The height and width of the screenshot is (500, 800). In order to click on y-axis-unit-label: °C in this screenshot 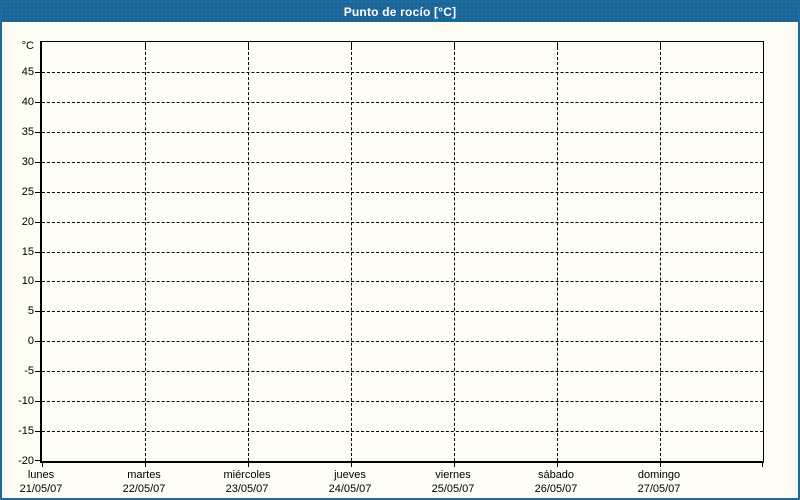, I will do `click(27, 46)`.